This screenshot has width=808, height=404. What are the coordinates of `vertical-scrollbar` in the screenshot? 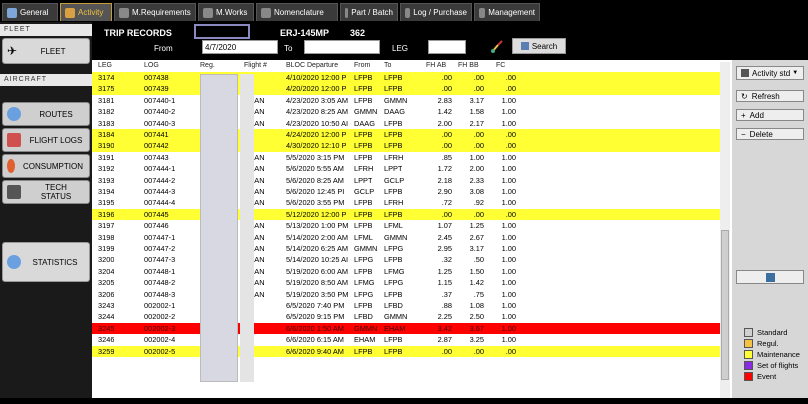 It's located at (725, 230).